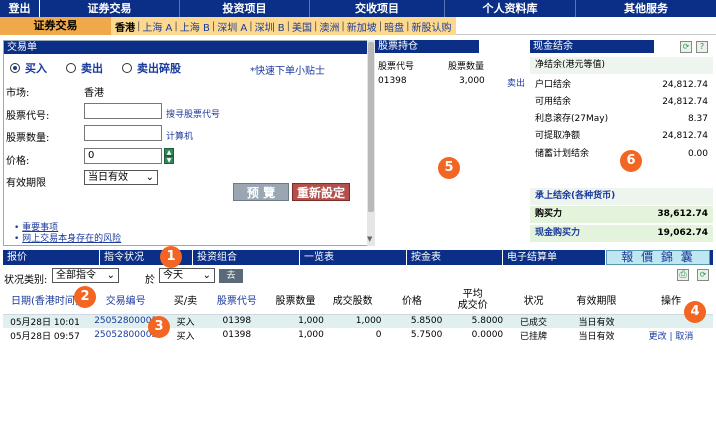 This screenshot has height=424, width=716. Describe the element at coordinates (362, 26) in the screenshot. I see `market-sg: 新加坡` at that location.